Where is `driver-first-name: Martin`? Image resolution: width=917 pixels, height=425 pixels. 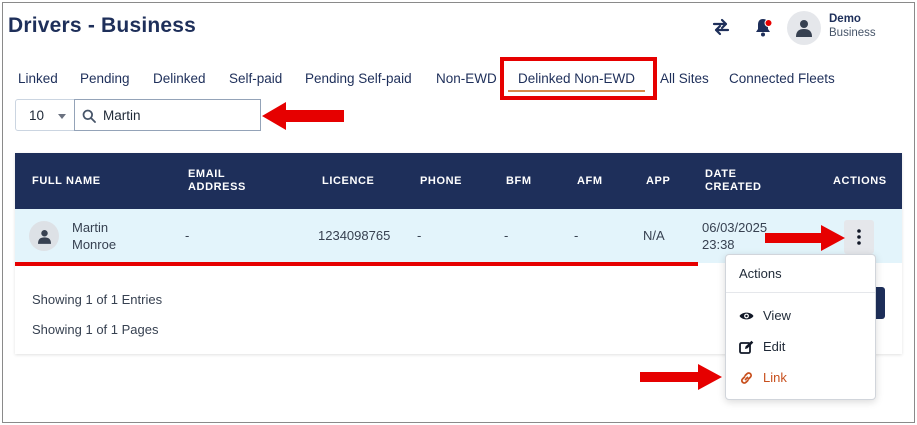 driver-first-name: Martin is located at coordinates (90, 227).